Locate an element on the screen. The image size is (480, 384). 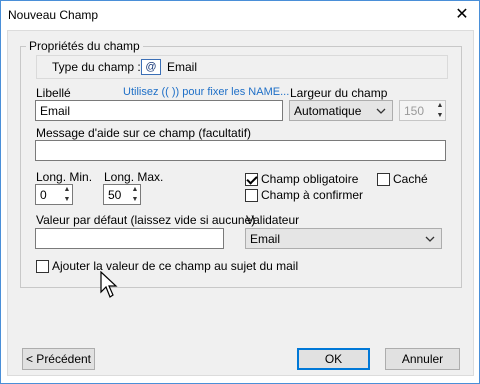
title-bar: Nouveau Champ ✕ is located at coordinates (240, 16).